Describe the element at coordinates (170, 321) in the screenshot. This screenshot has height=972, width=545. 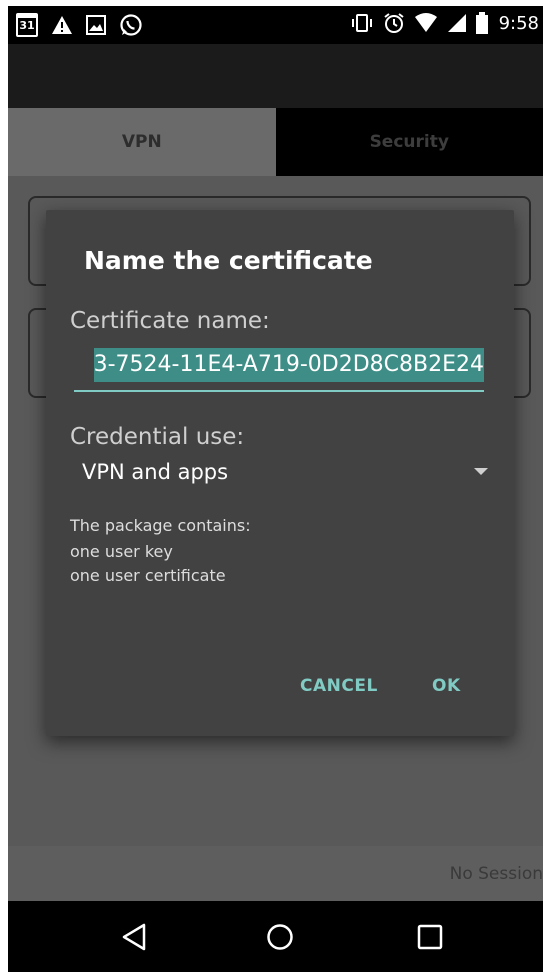
I see `certificate-name-label: Certificate name:` at that location.